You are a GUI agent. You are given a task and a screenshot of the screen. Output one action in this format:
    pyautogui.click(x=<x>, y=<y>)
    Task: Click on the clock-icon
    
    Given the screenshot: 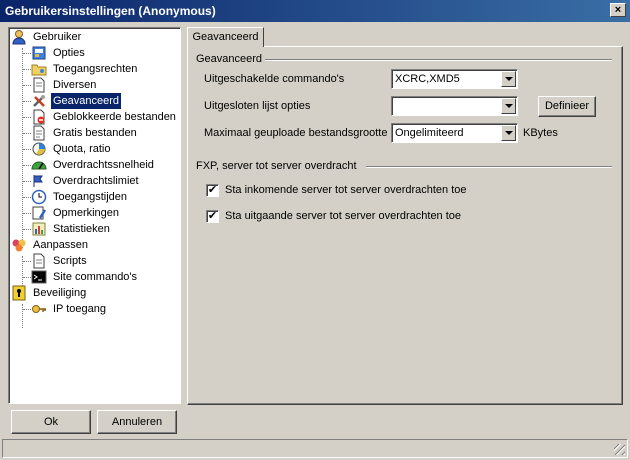 What is the action you would take?
    pyautogui.click(x=39, y=197)
    